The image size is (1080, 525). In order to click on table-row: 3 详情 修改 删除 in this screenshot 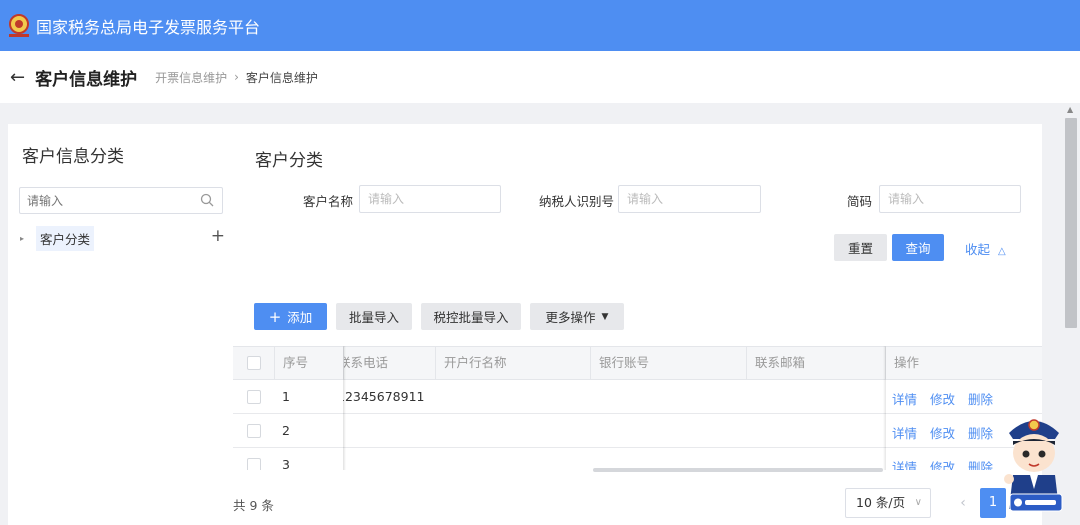, I will do `click(637, 459)`.